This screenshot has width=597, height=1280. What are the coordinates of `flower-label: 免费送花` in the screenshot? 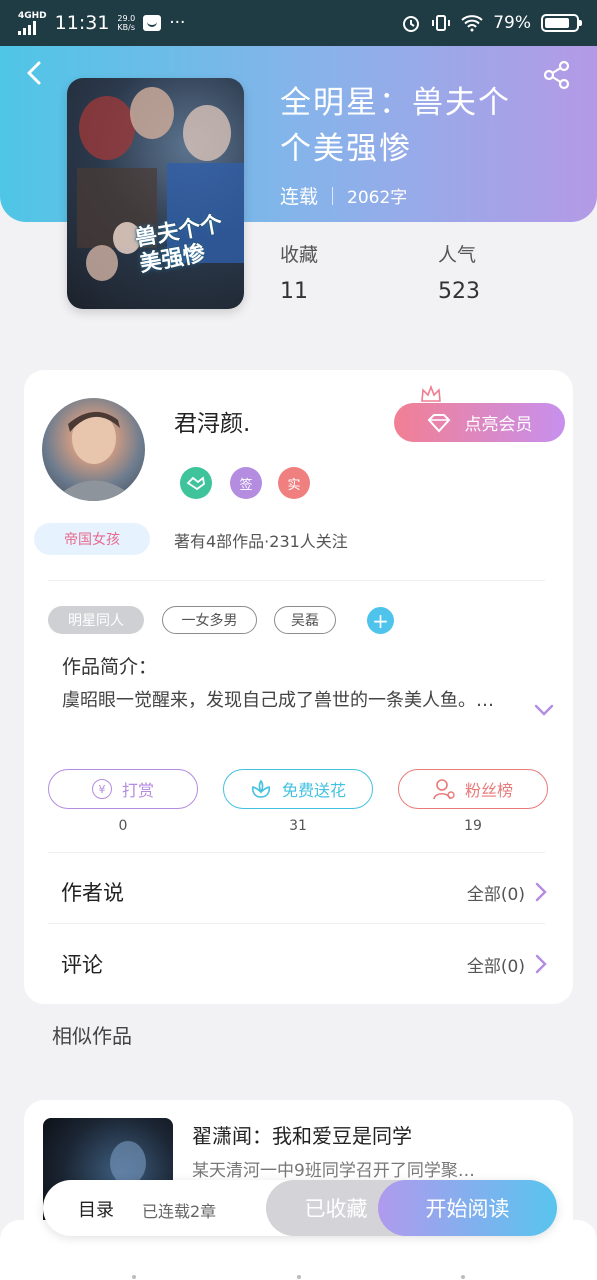 It's located at (313, 790).